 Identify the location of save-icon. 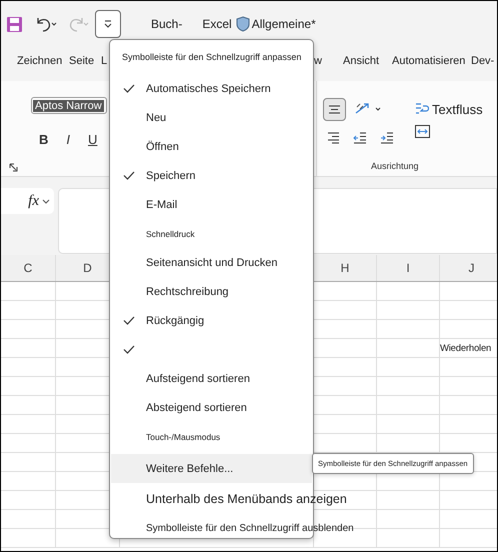
(14, 24).